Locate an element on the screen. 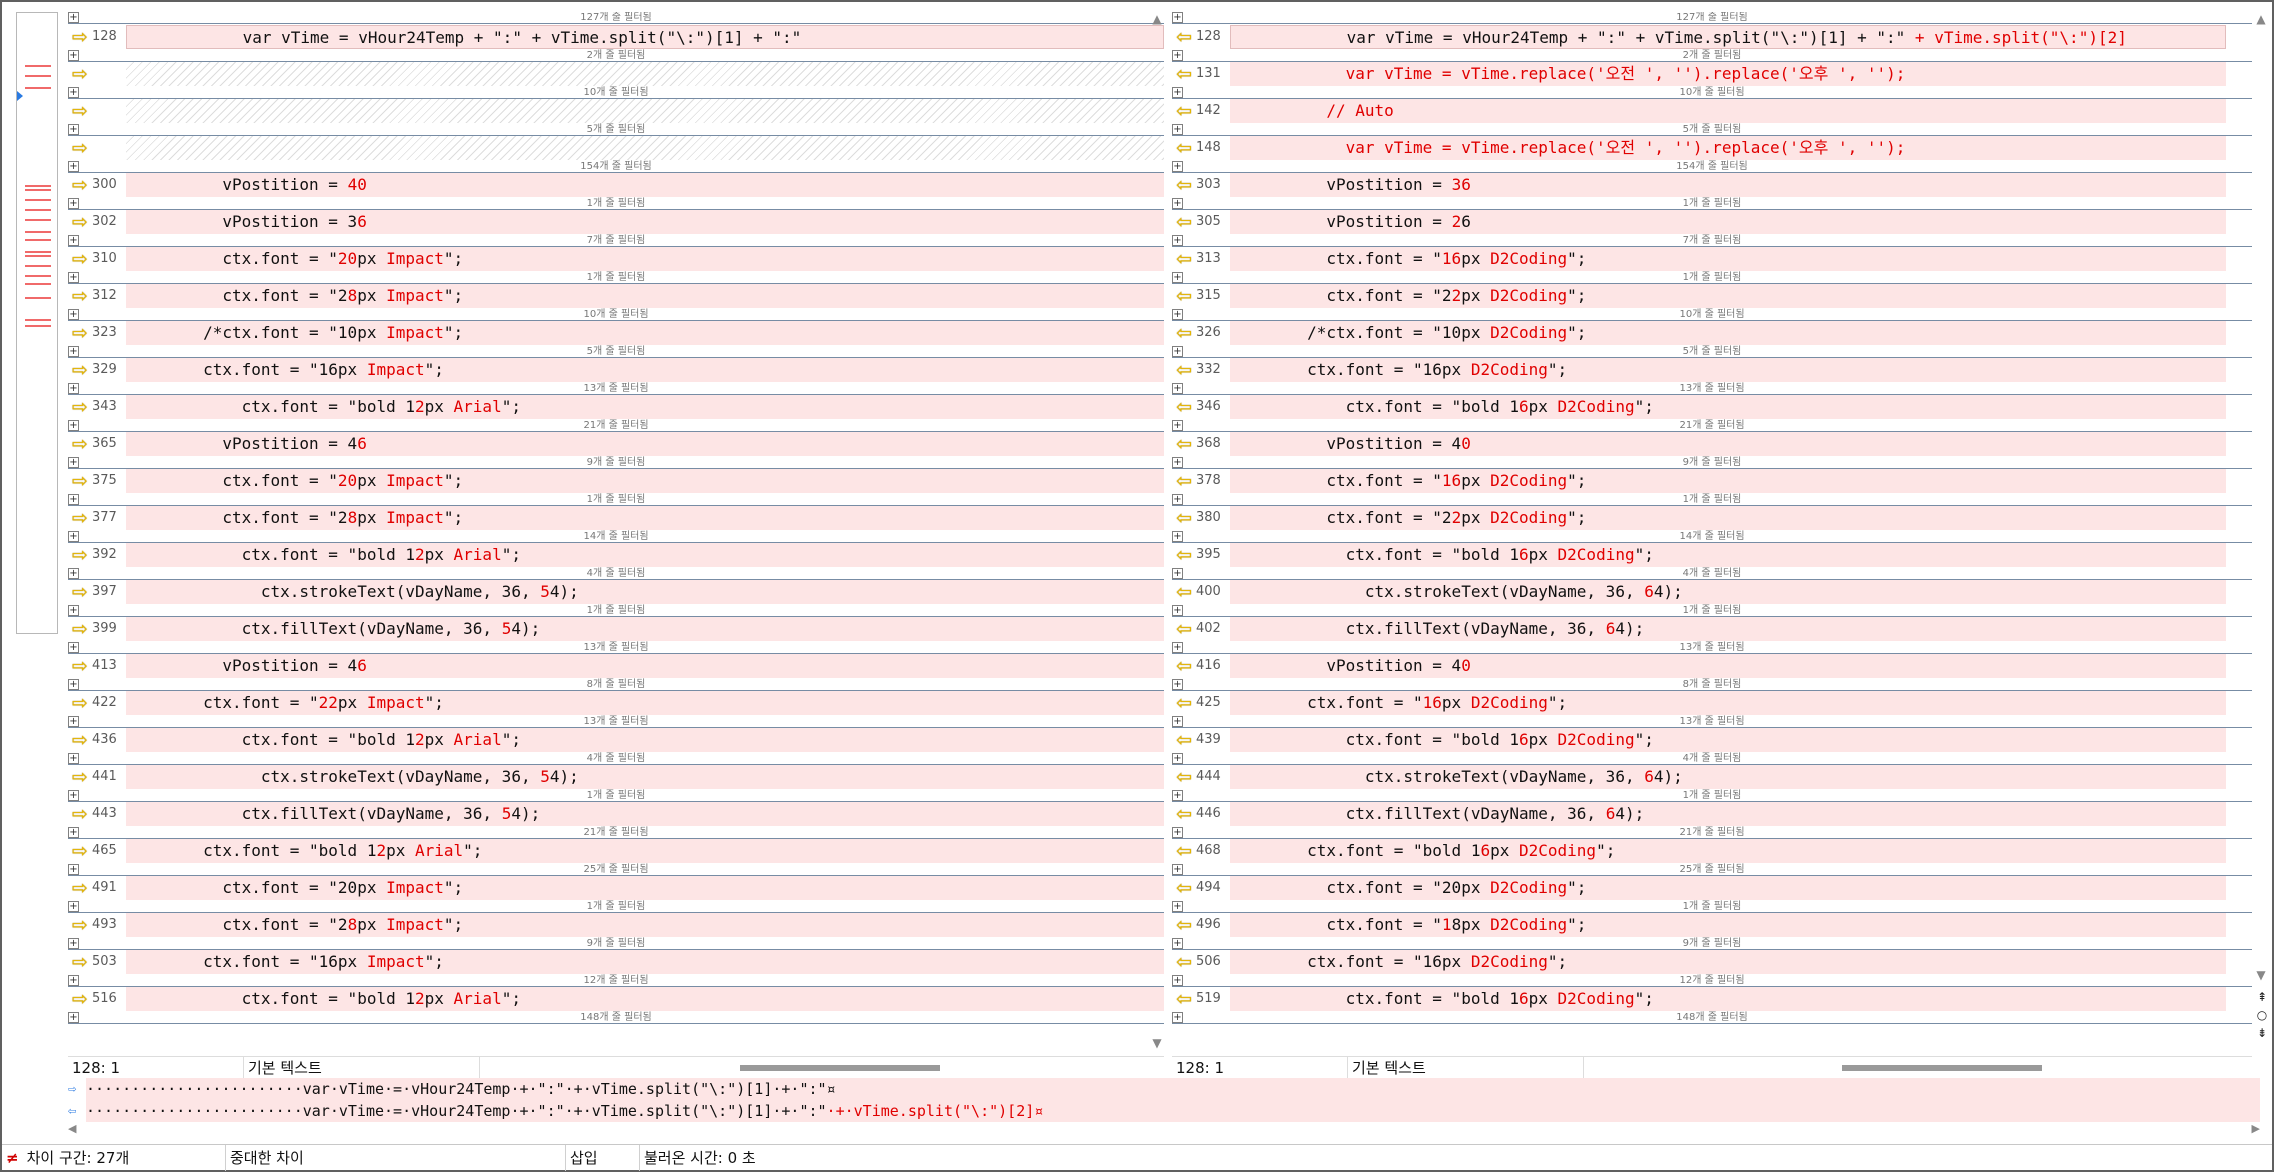 The width and height of the screenshot is (2274, 1172). code-line: ctx.font = "22px D2Coding"; is located at coordinates (1728, 296).